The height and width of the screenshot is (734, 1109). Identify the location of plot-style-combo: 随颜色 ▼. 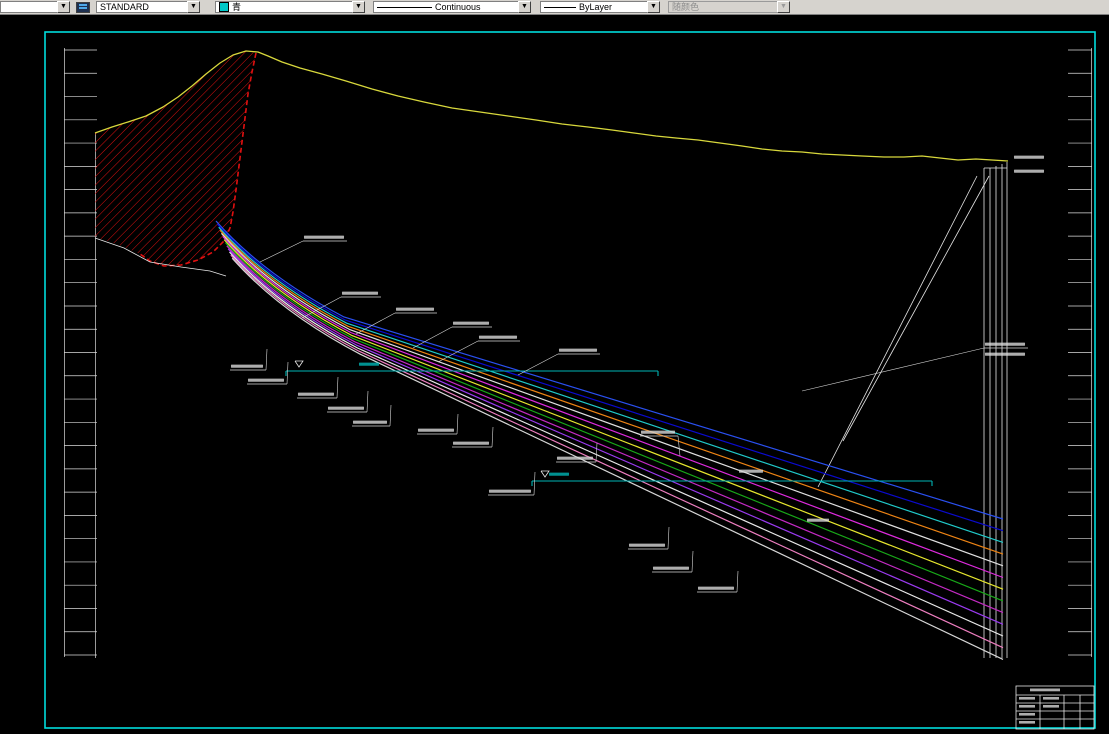
(729, 7).